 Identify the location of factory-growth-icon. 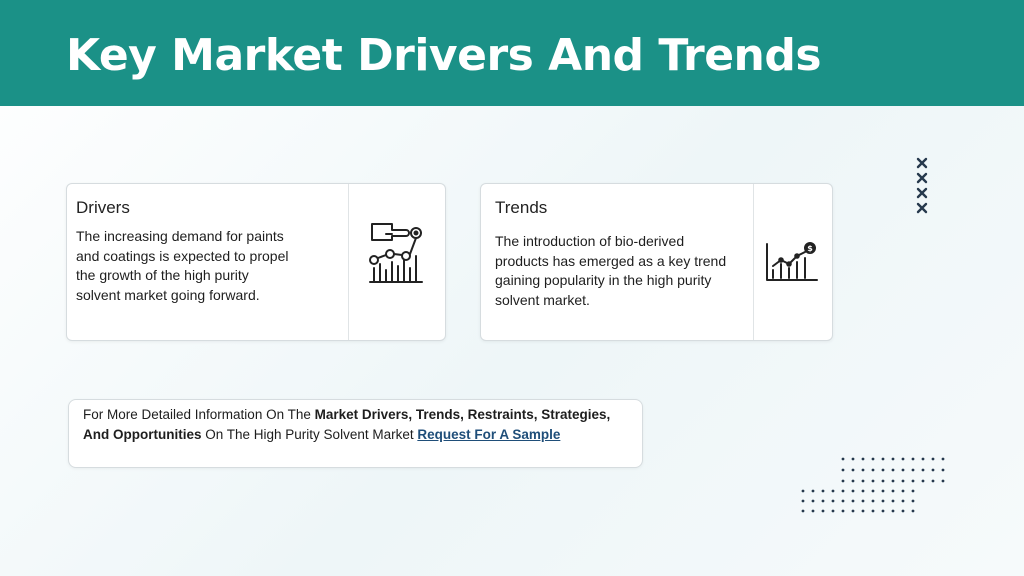
(396, 254).